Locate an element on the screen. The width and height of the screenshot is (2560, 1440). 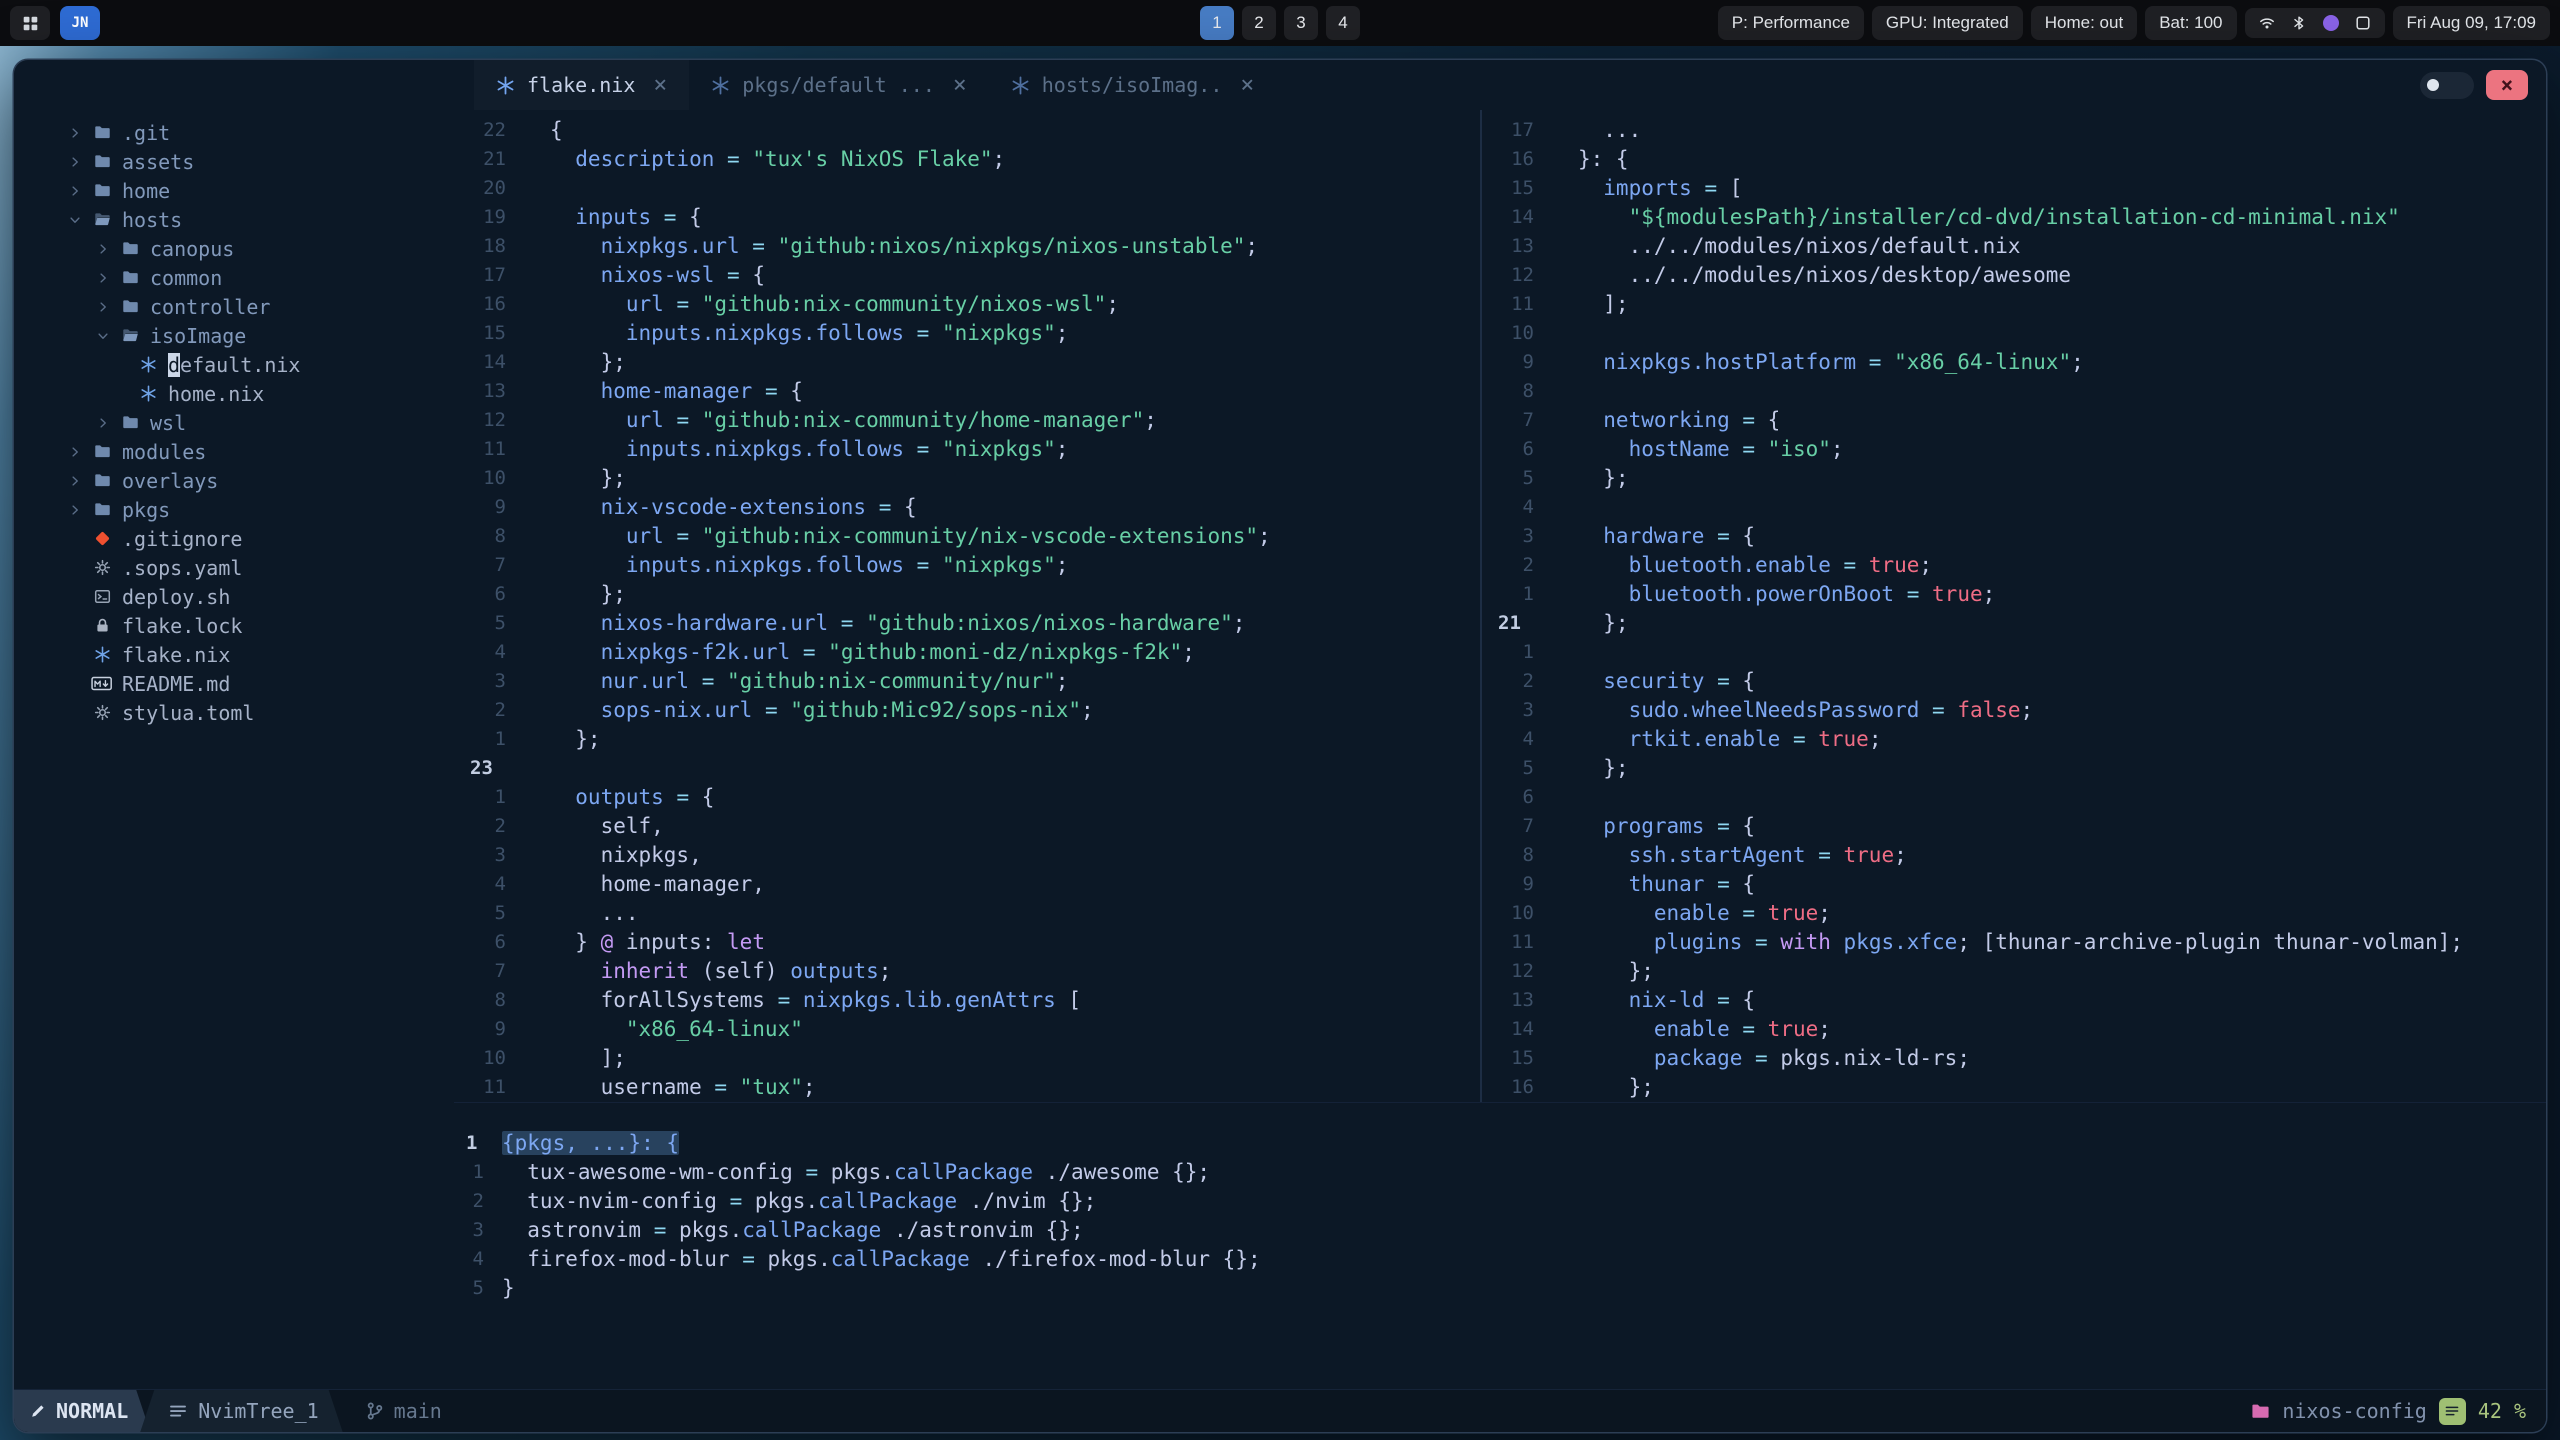
code-line: 20 is located at coordinates (967, 187).